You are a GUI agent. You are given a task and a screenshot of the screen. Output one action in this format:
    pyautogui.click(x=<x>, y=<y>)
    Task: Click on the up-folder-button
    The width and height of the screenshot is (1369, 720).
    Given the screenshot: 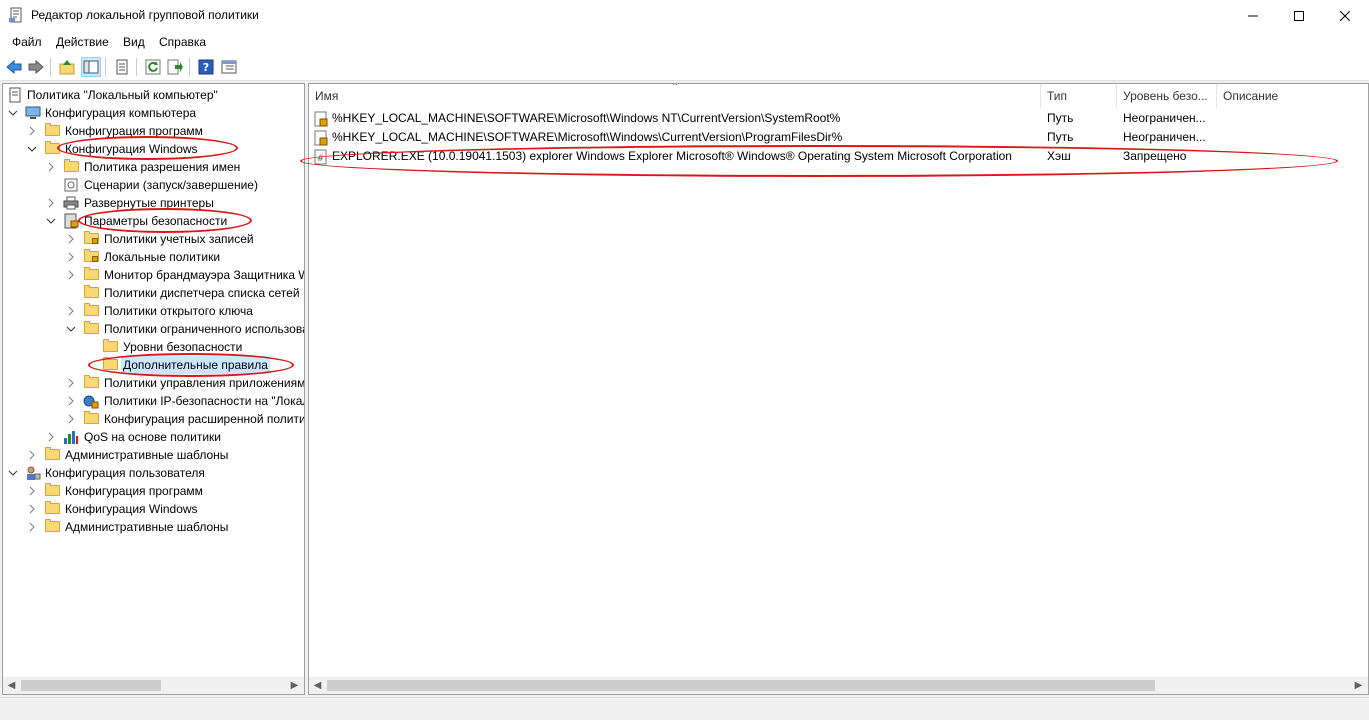 What is the action you would take?
    pyautogui.click(x=67, y=67)
    